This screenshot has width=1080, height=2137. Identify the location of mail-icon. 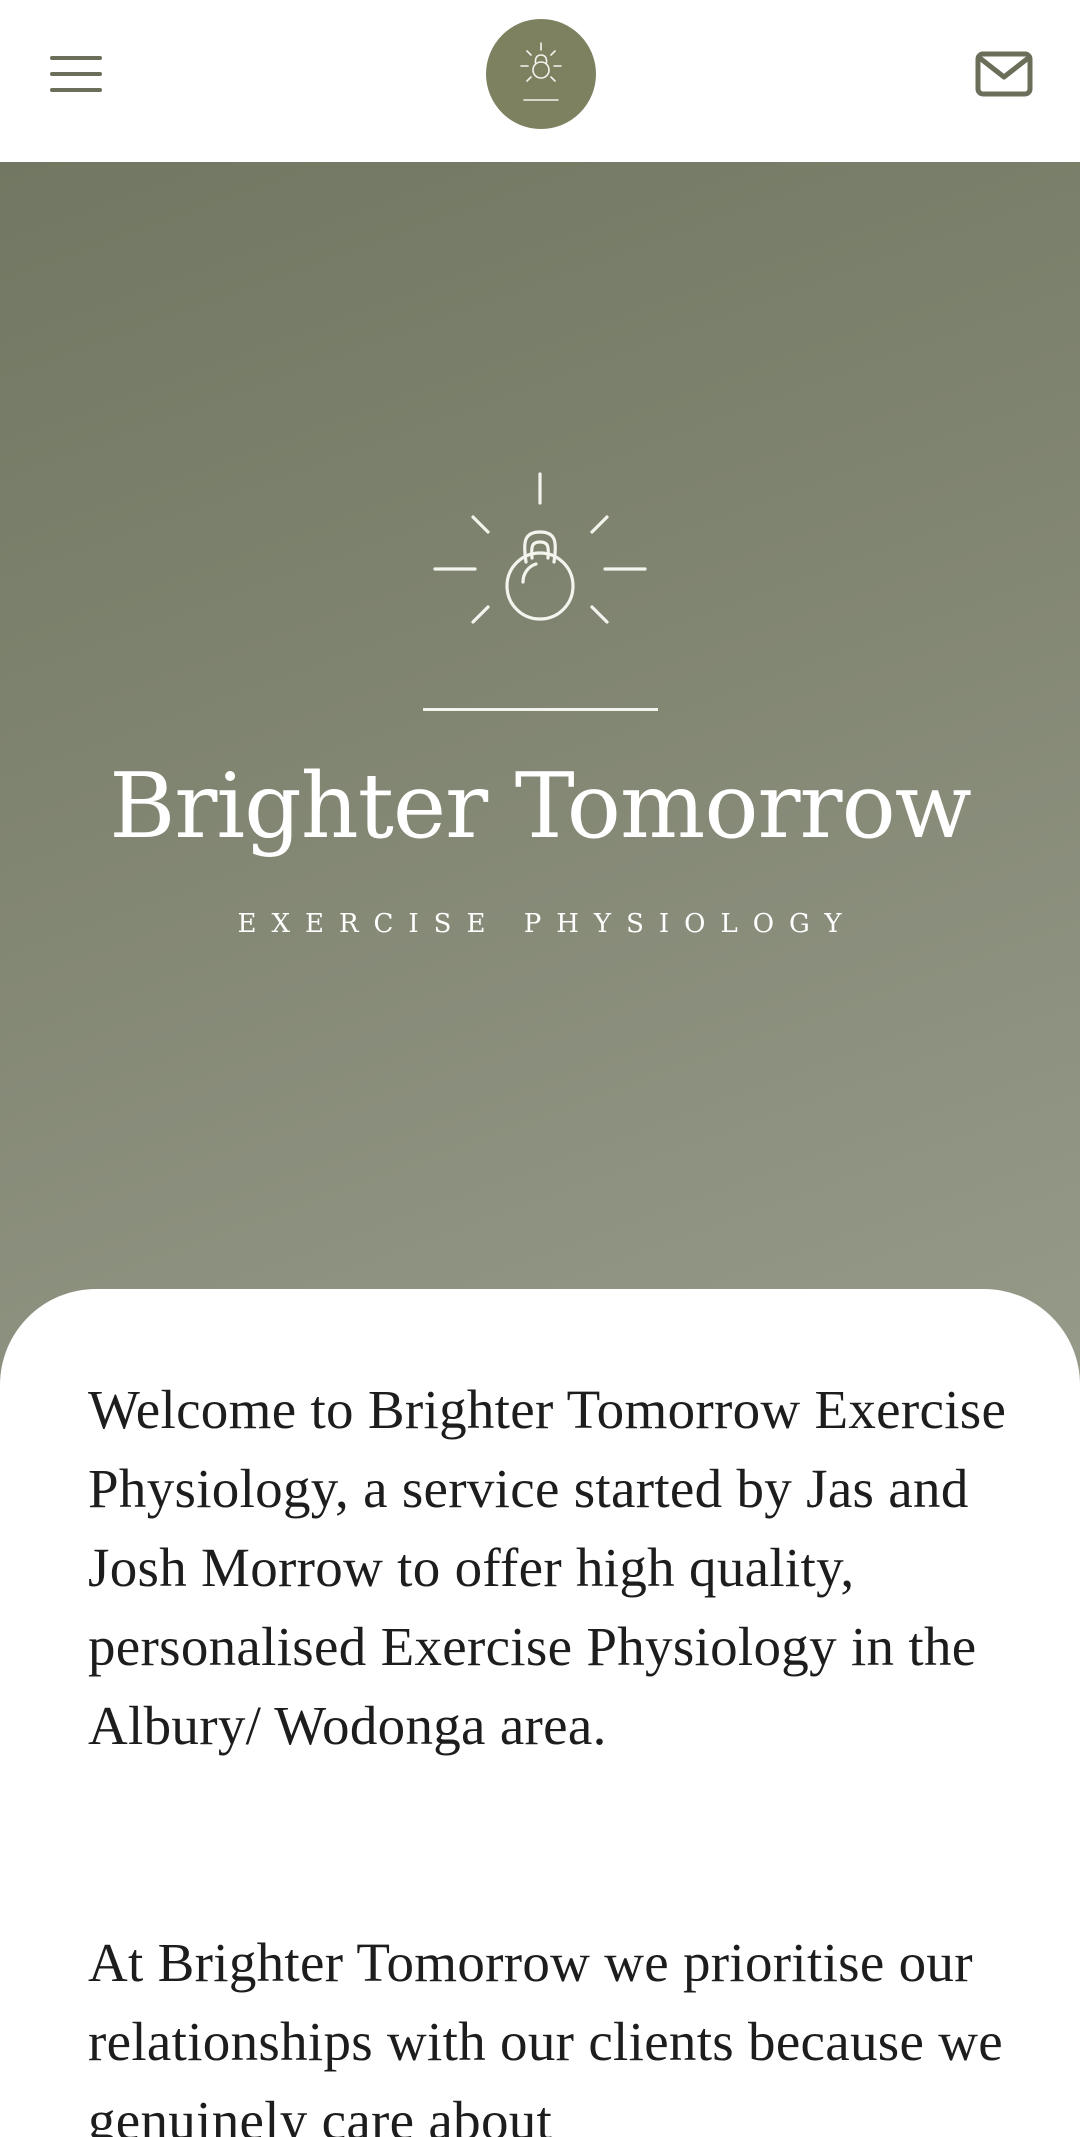
(1004, 74).